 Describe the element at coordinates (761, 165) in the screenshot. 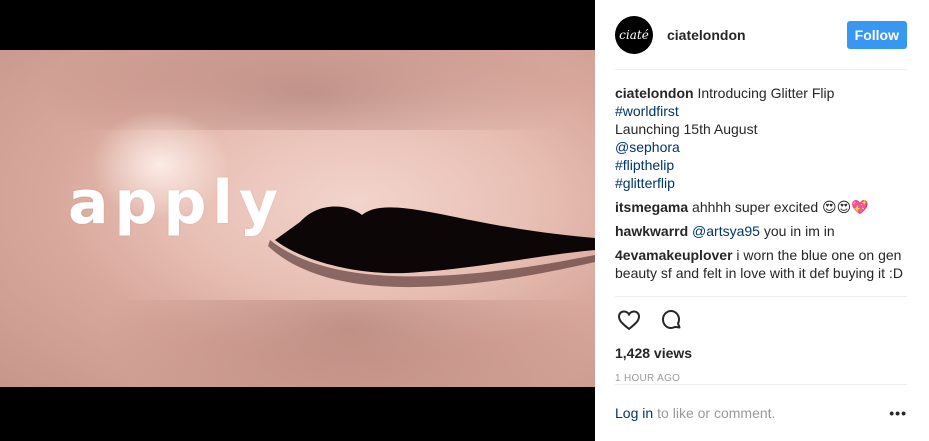

I see `hashtag-link: #flipthelip` at that location.